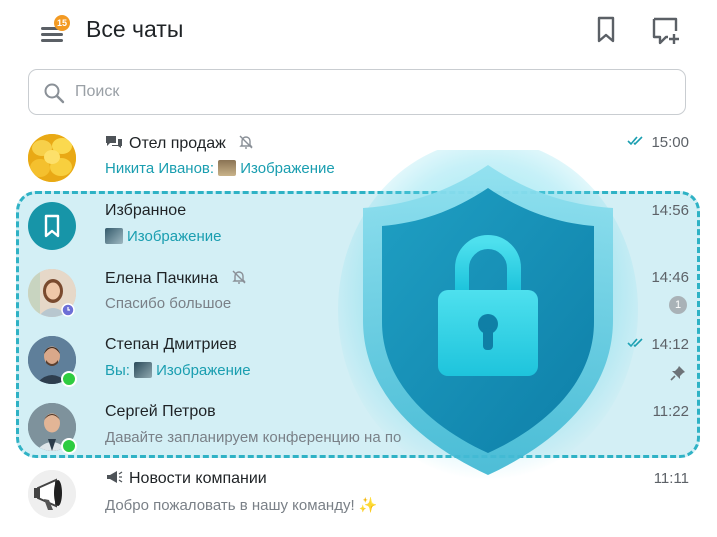  What do you see at coordinates (178, 370) in the screenshot?
I see `chat-preview: Вы: Изображение` at bounding box center [178, 370].